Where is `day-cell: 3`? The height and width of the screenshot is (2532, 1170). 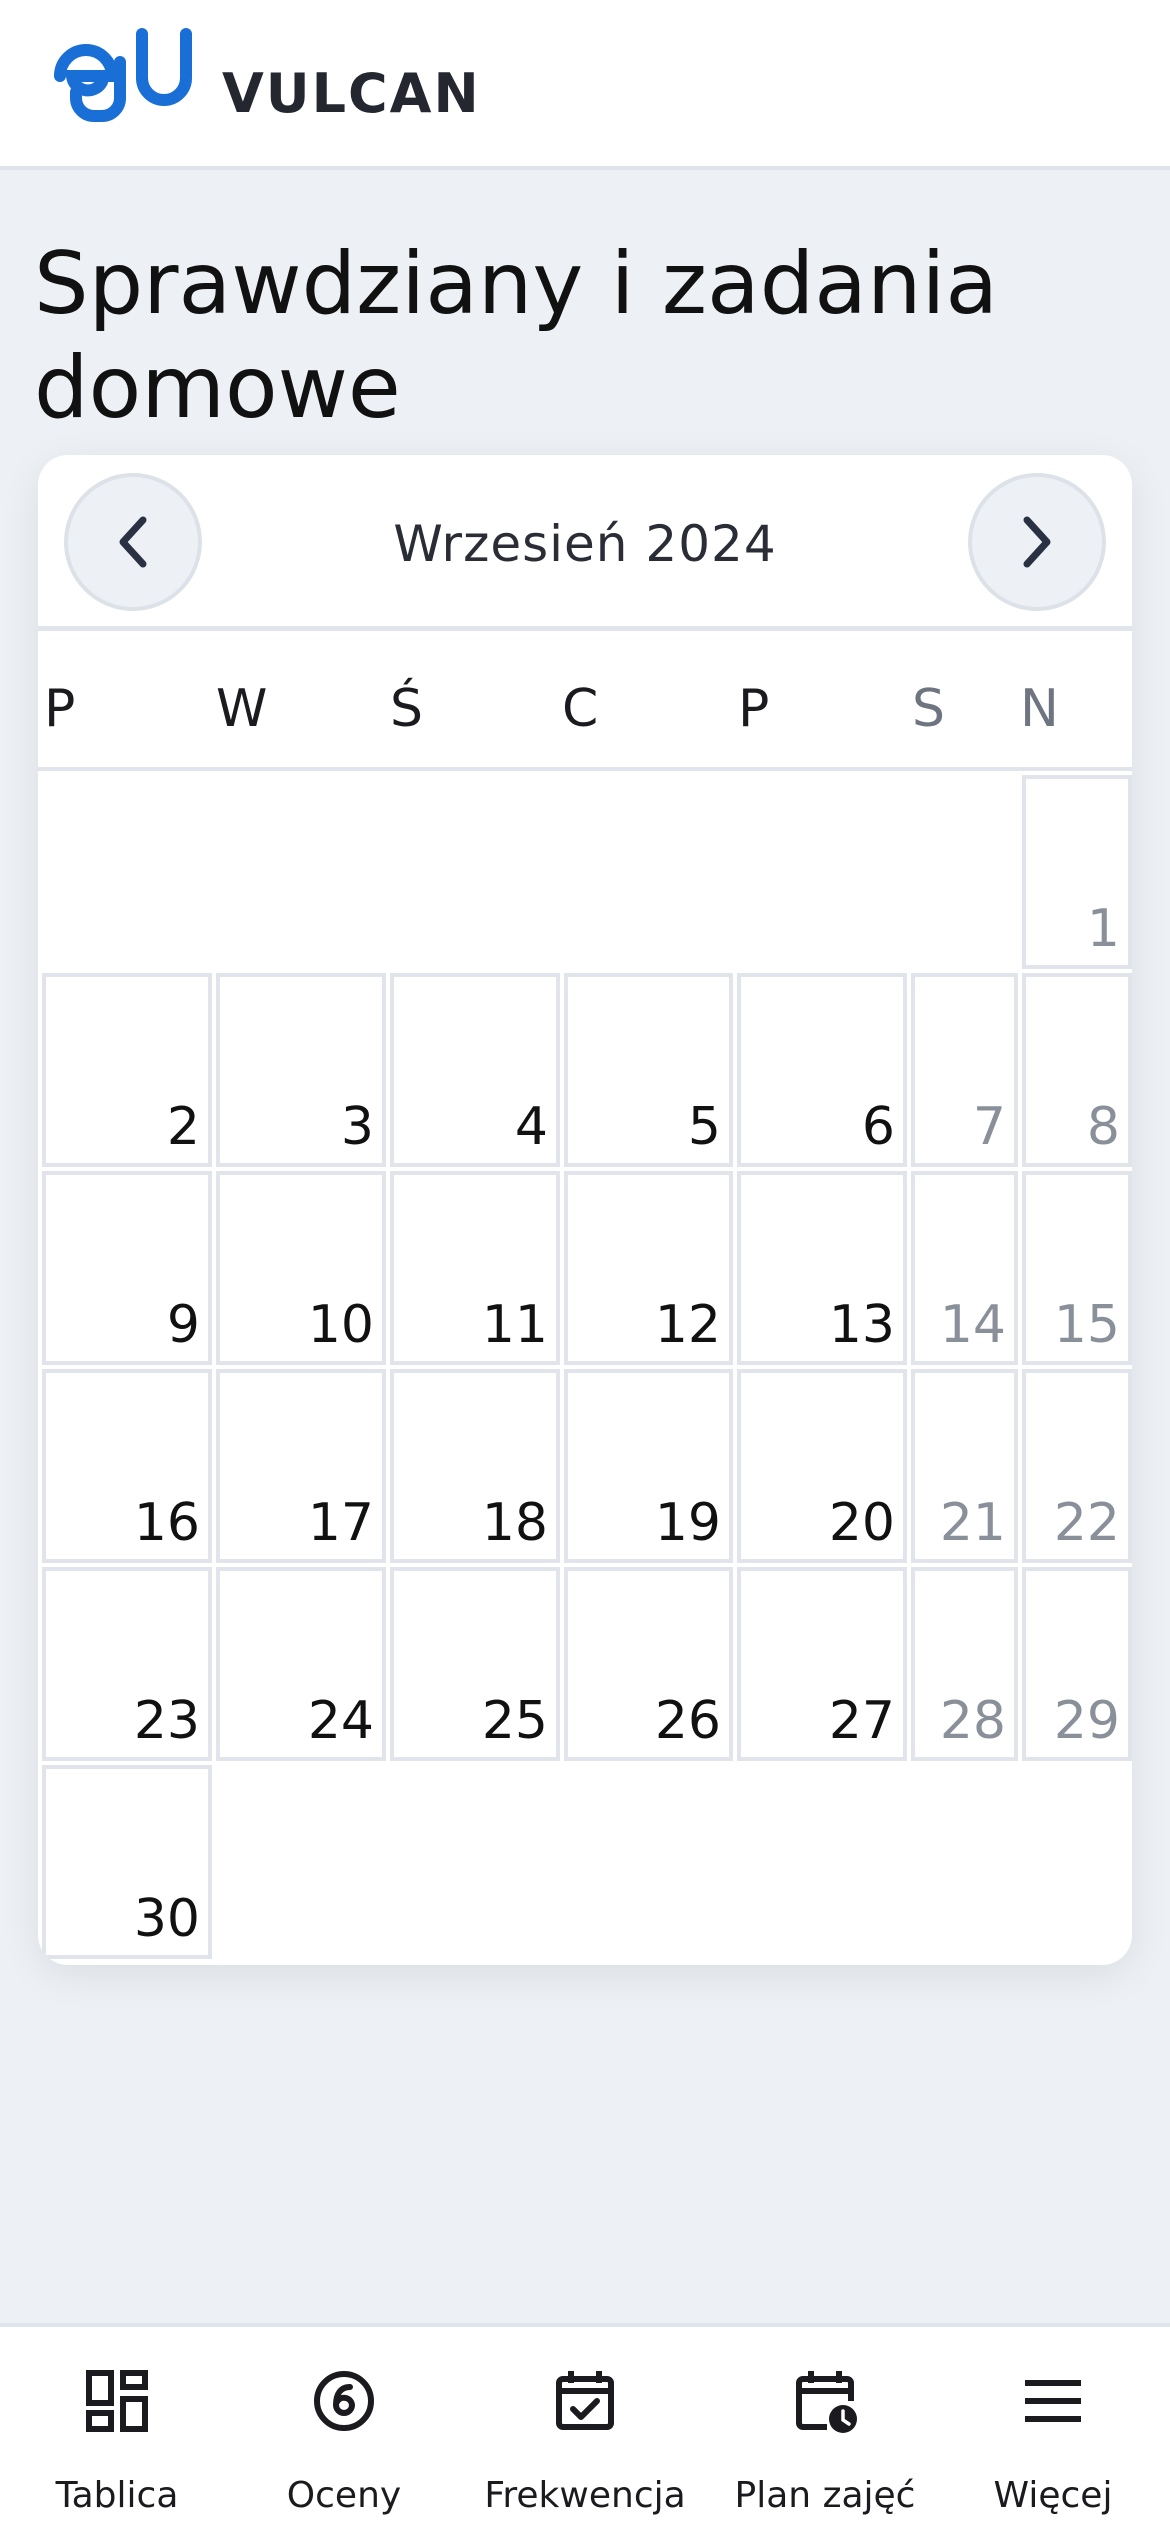 day-cell: 3 is located at coordinates (301, 1070).